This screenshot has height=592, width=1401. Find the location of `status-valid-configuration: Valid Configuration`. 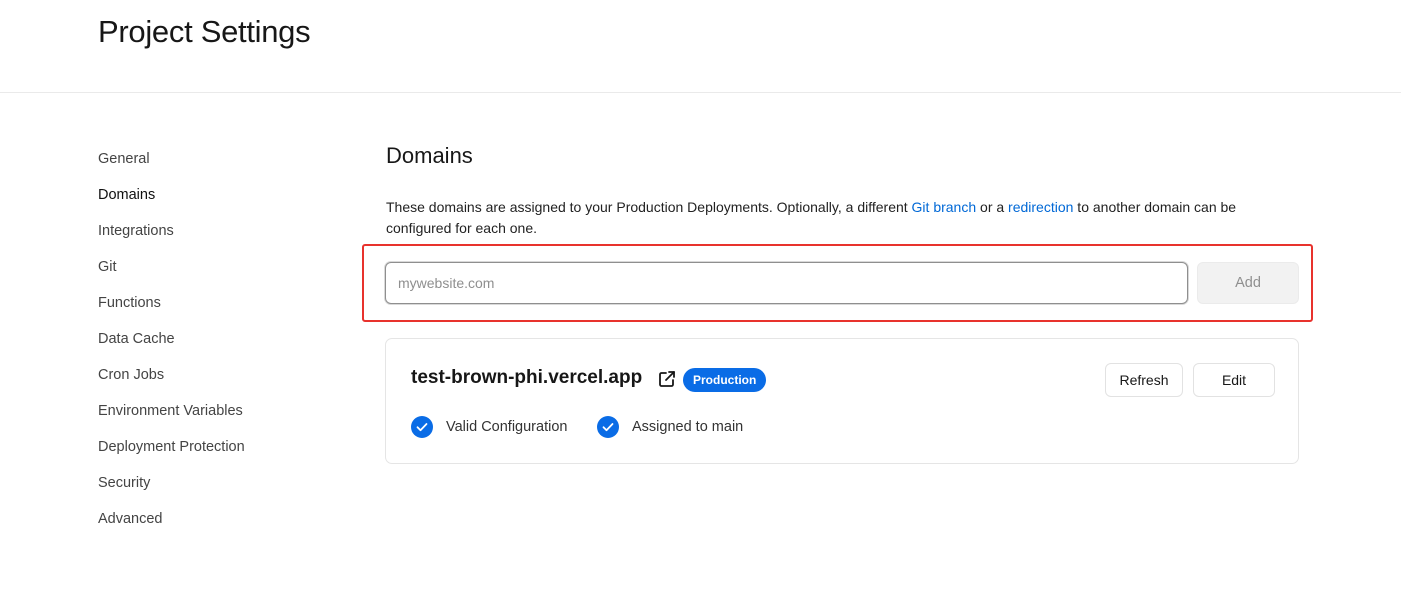

status-valid-configuration: Valid Configuration is located at coordinates (489, 427).